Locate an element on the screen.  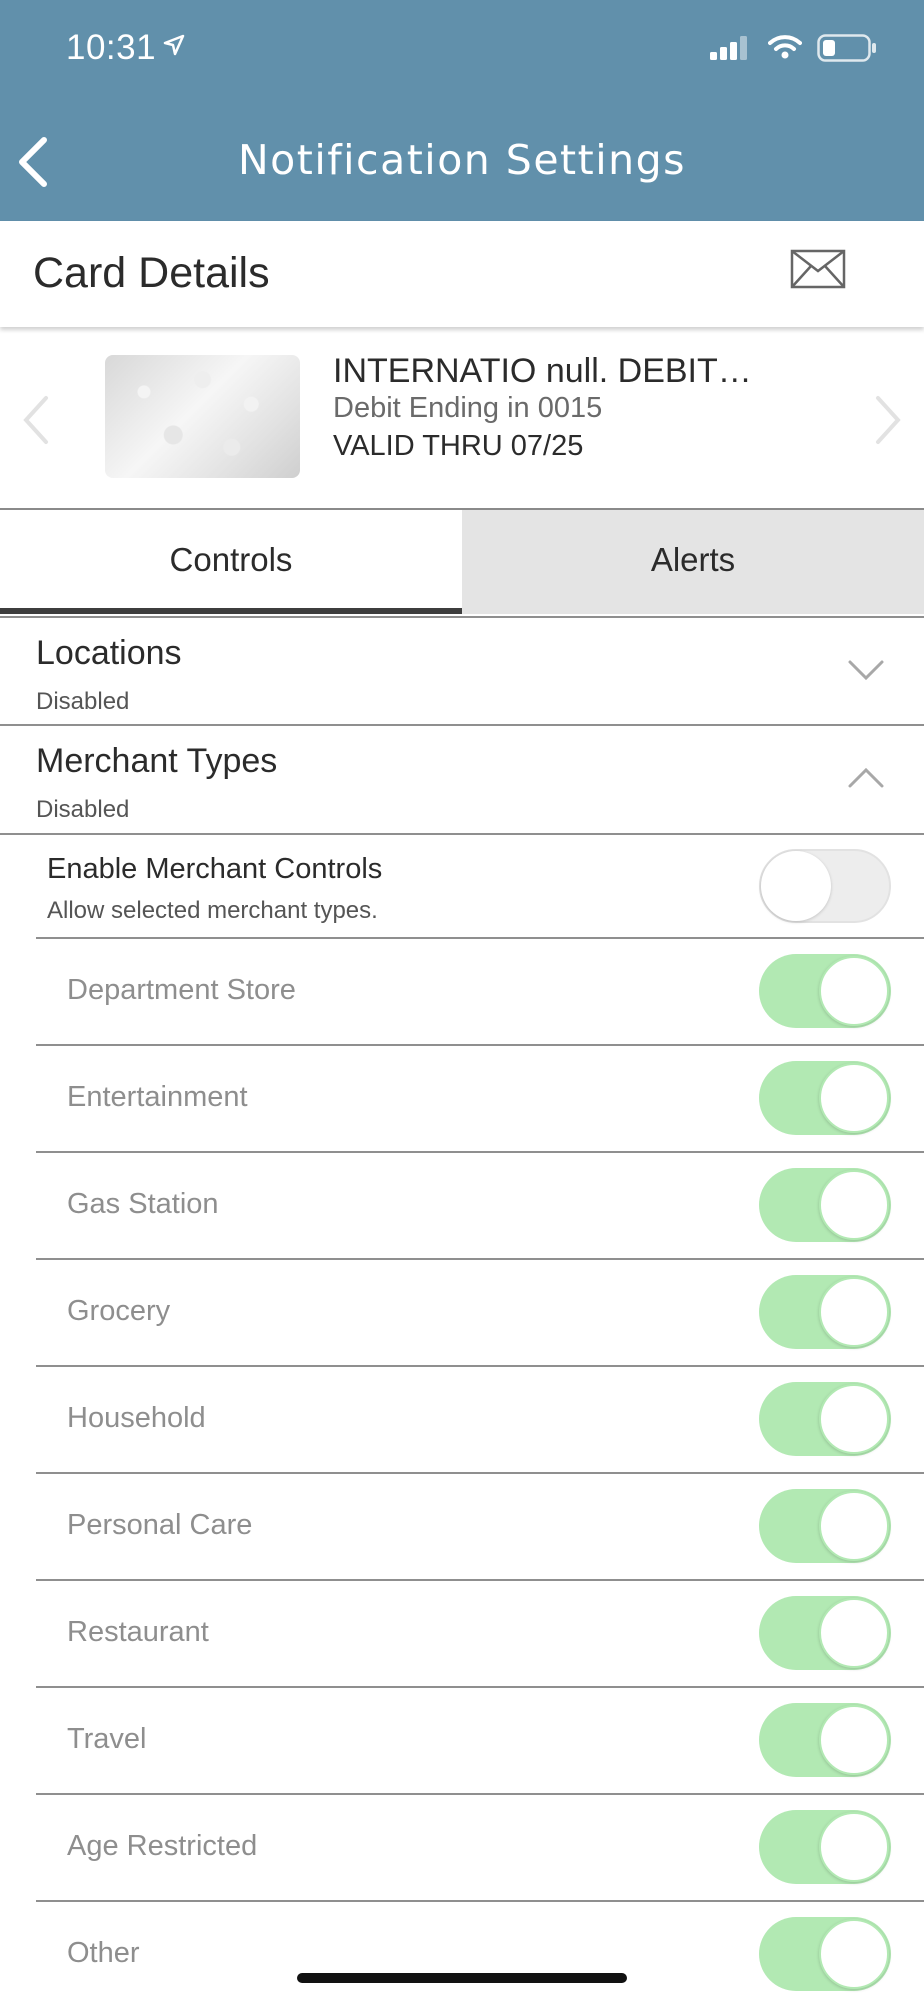
card-ending: Debit Ending in 0015 is located at coordinates (468, 408).